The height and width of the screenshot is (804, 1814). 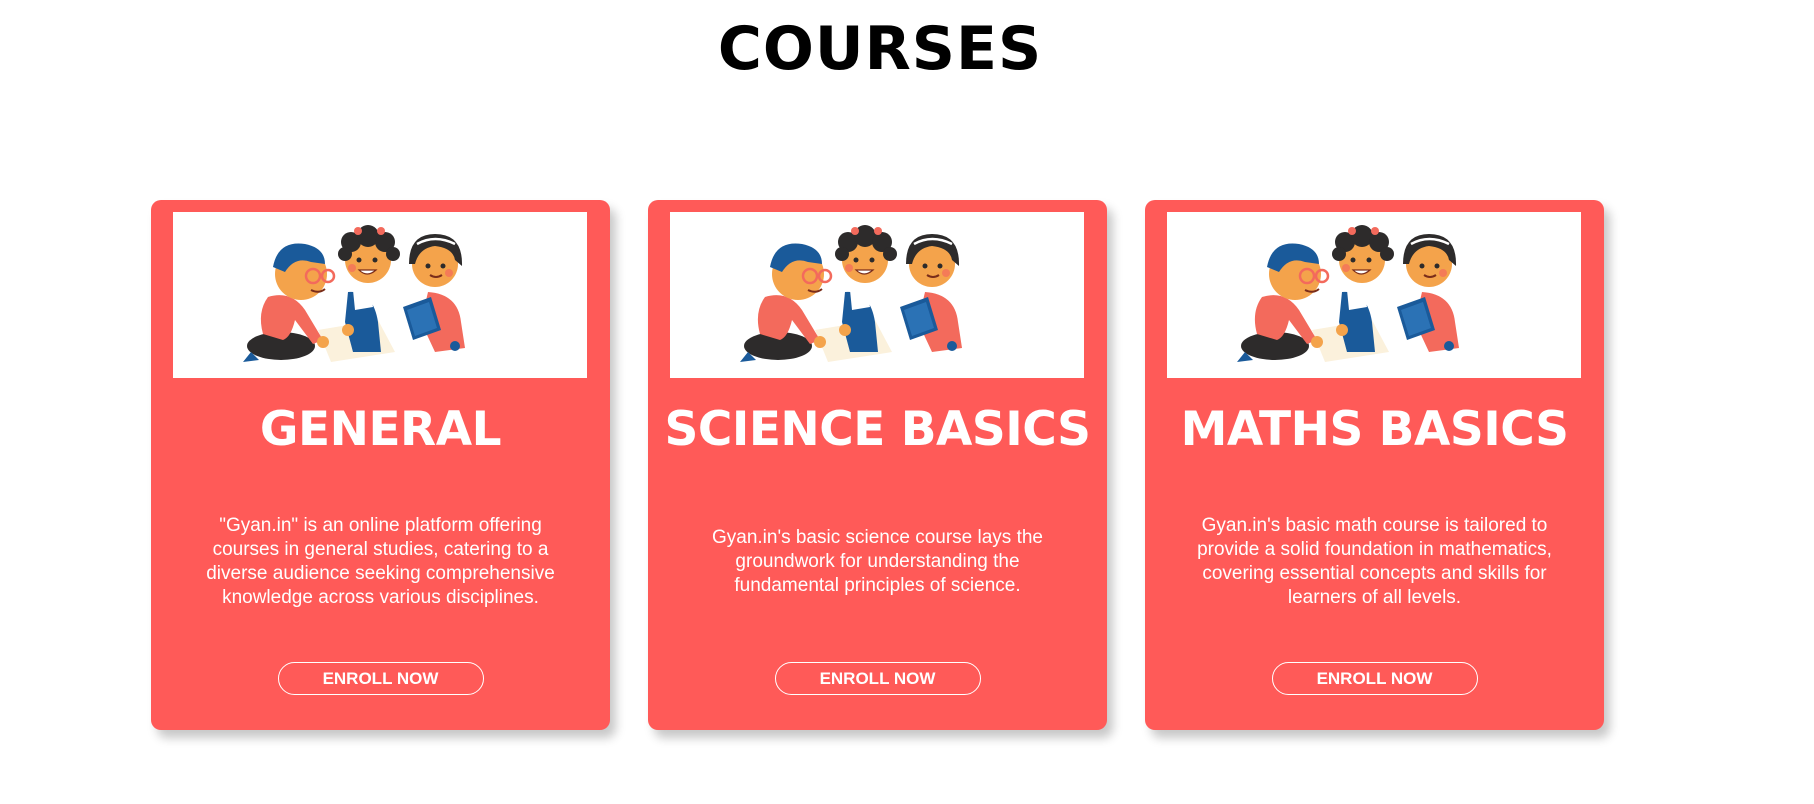 I want to click on course-title: SCIENCE BASICS, so click(x=877, y=429).